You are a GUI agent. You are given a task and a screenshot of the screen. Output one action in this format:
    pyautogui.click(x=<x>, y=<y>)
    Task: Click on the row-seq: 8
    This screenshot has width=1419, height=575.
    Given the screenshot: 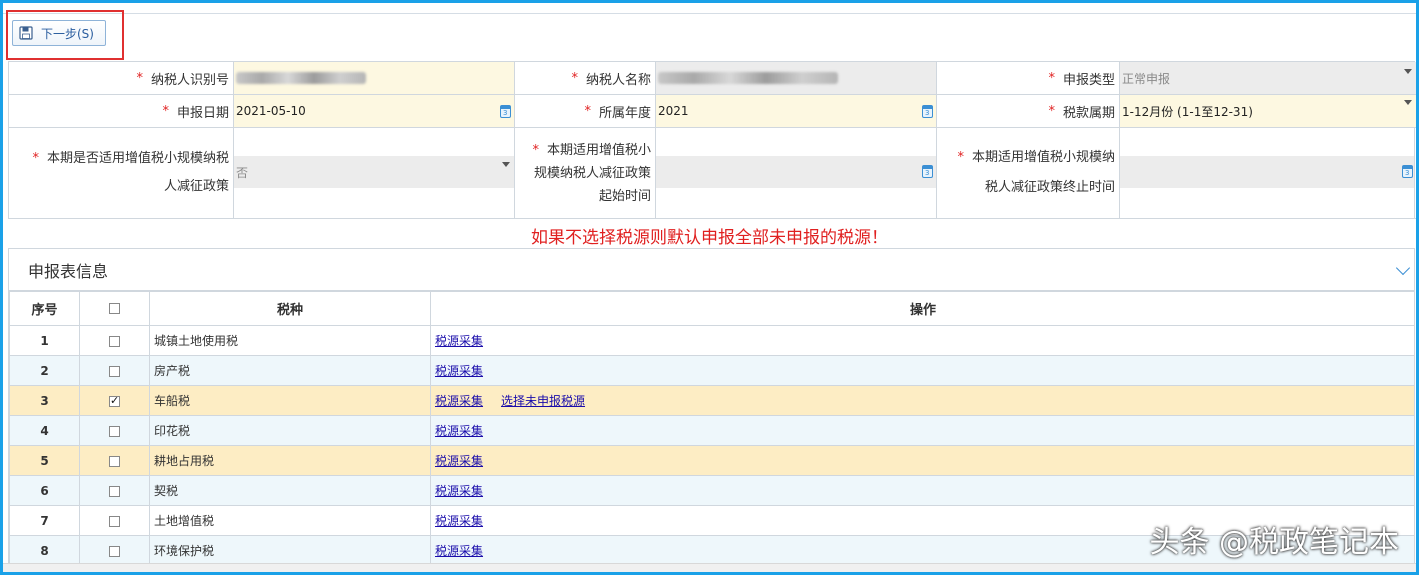 What is the action you would take?
    pyautogui.click(x=44, y=550)
    